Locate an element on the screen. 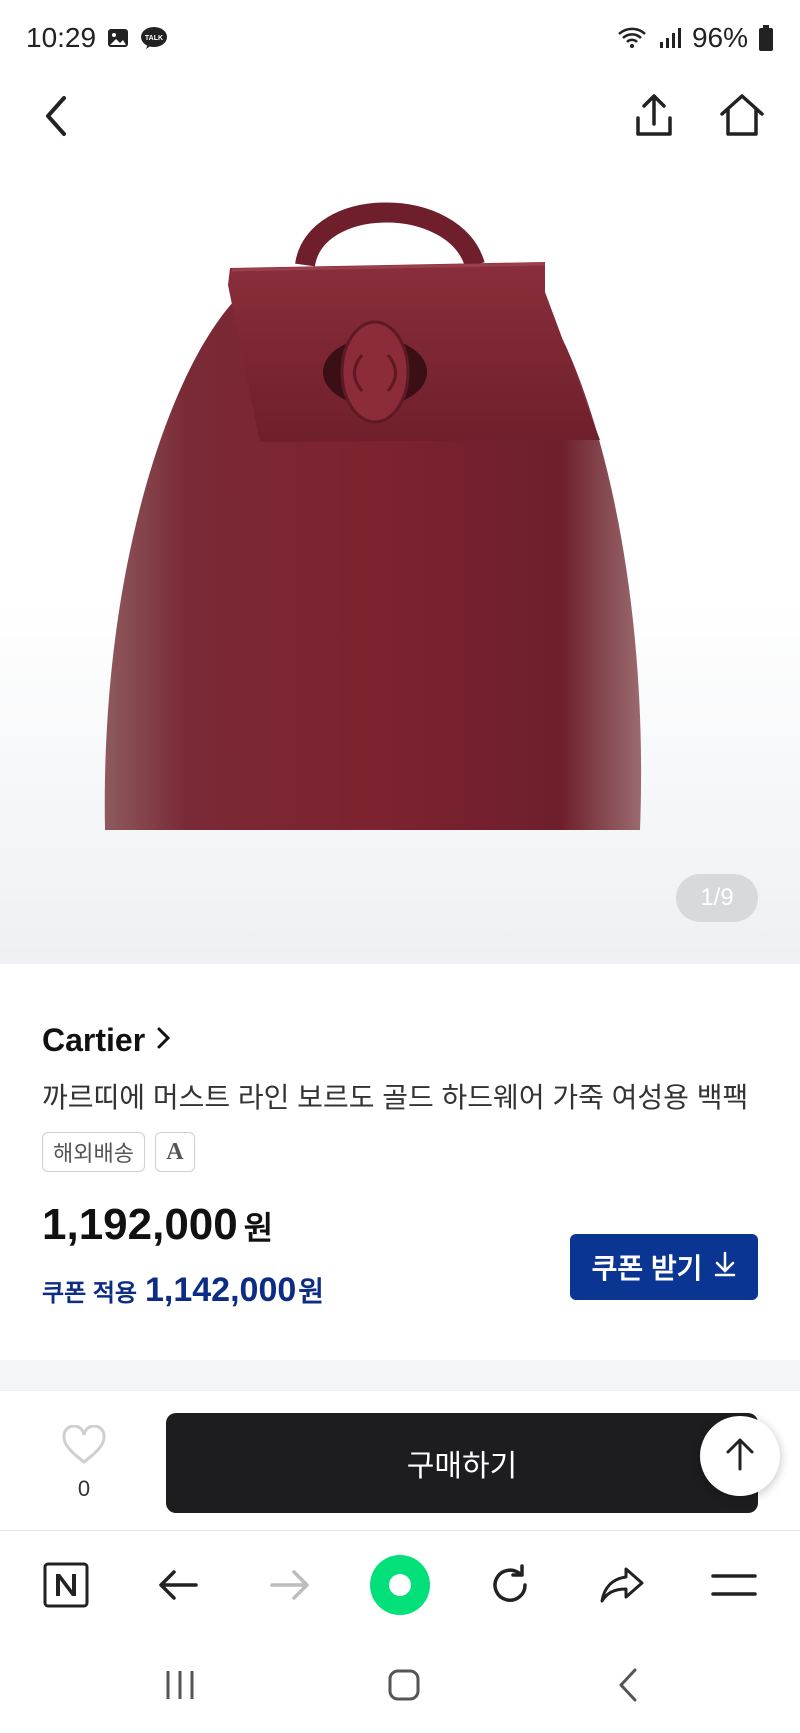 The width and height of the screenshot is (800, 1733). browser-toolbar is located at coordinates (400, 1582).